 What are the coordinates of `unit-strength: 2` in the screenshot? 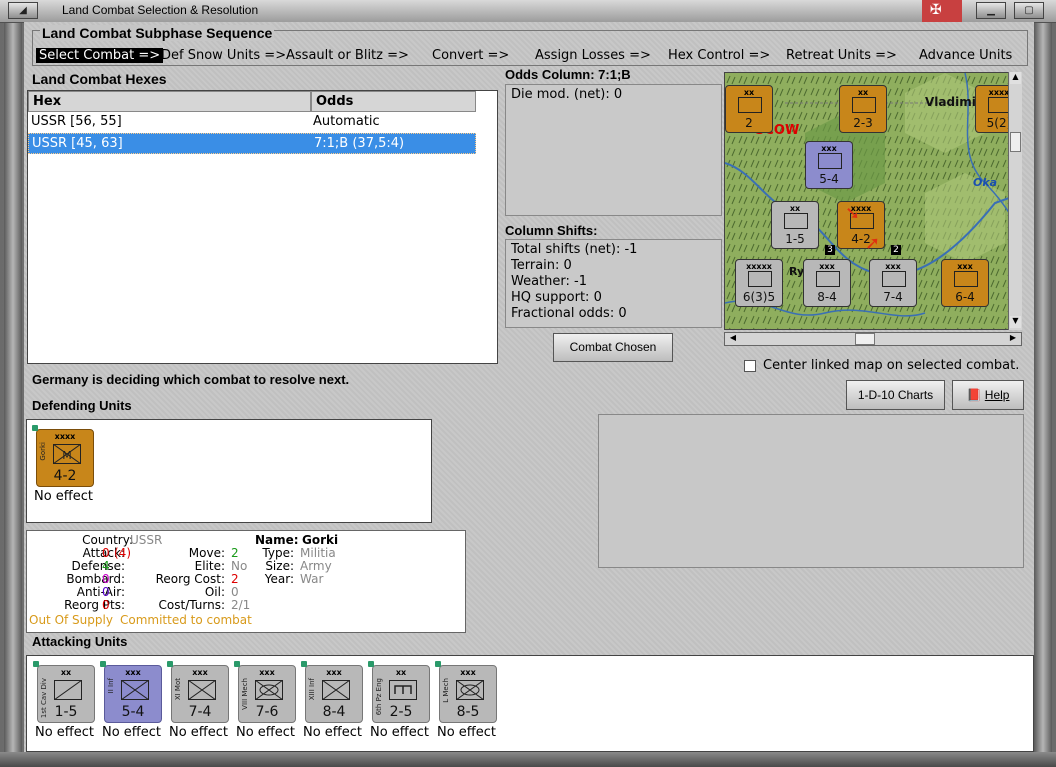 It's located at (749, 123).